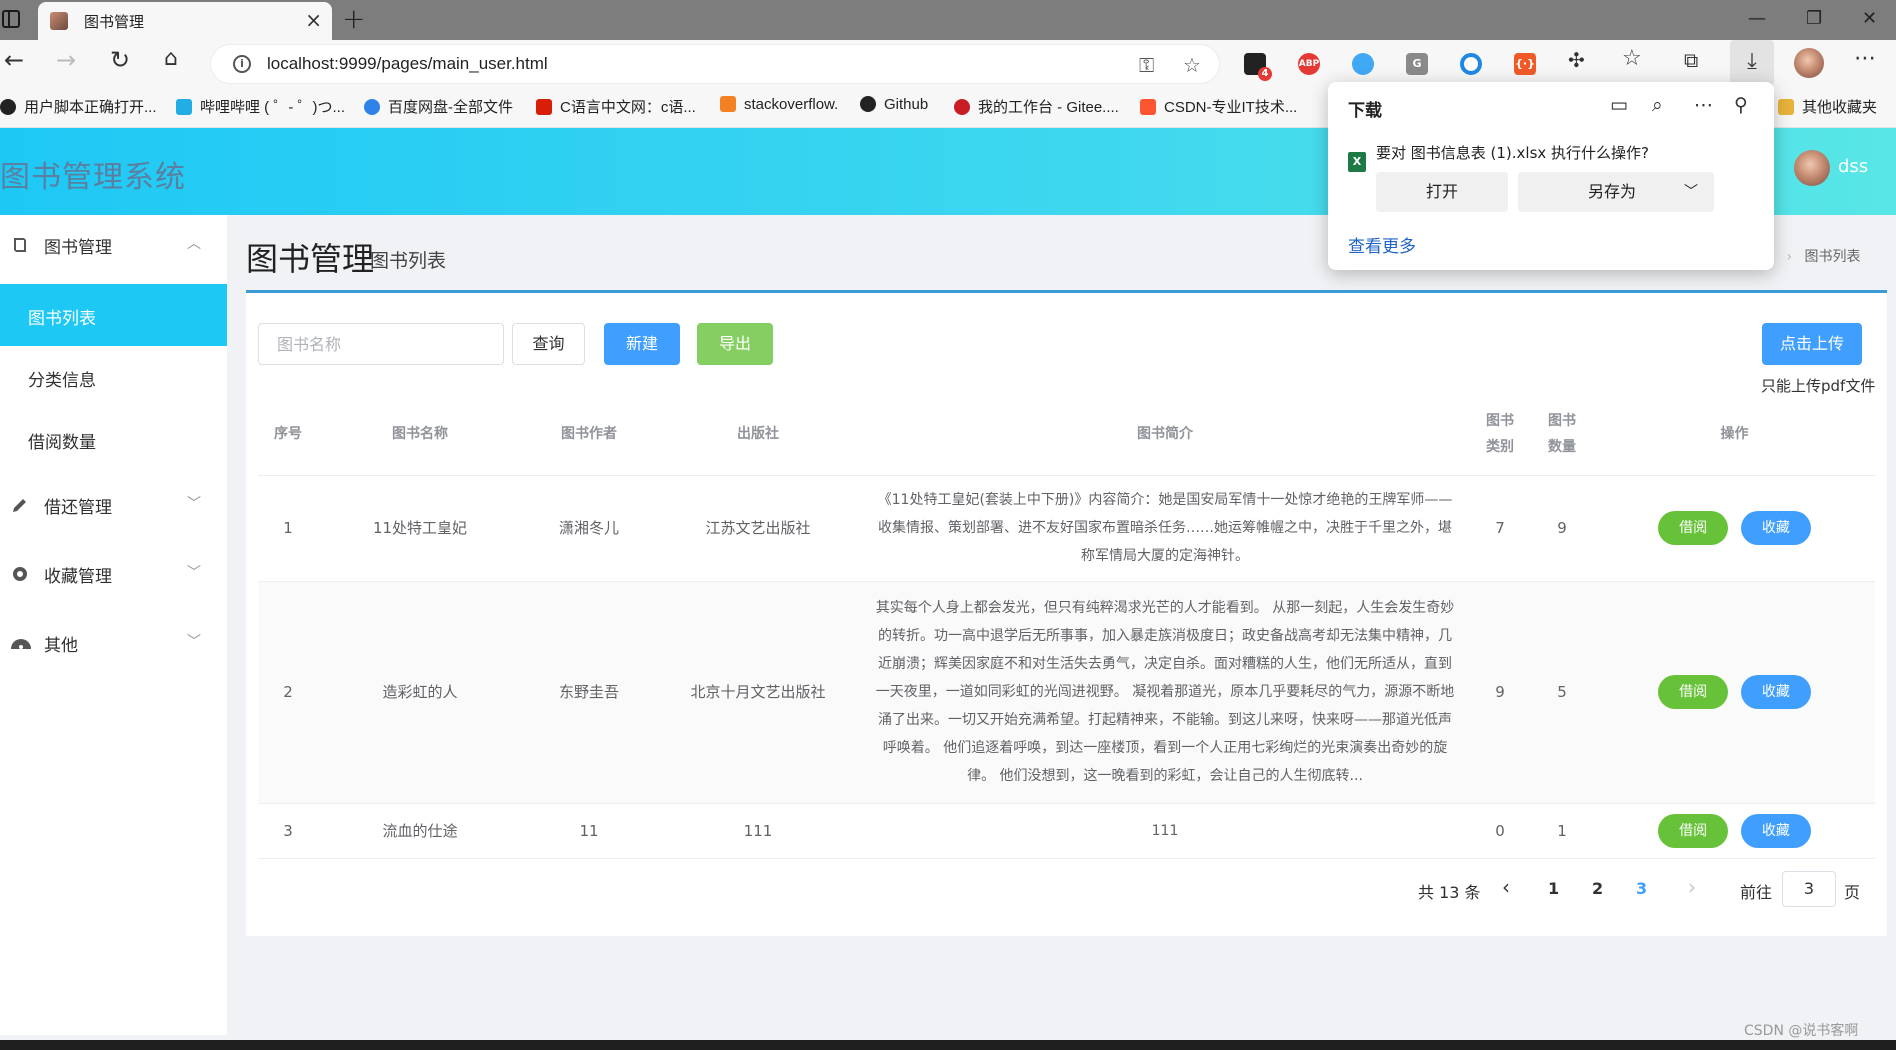  Describe the element at coordinates (78, 248) in the screenshot. I see `sidebar-group-label: 图书管理` at that location.